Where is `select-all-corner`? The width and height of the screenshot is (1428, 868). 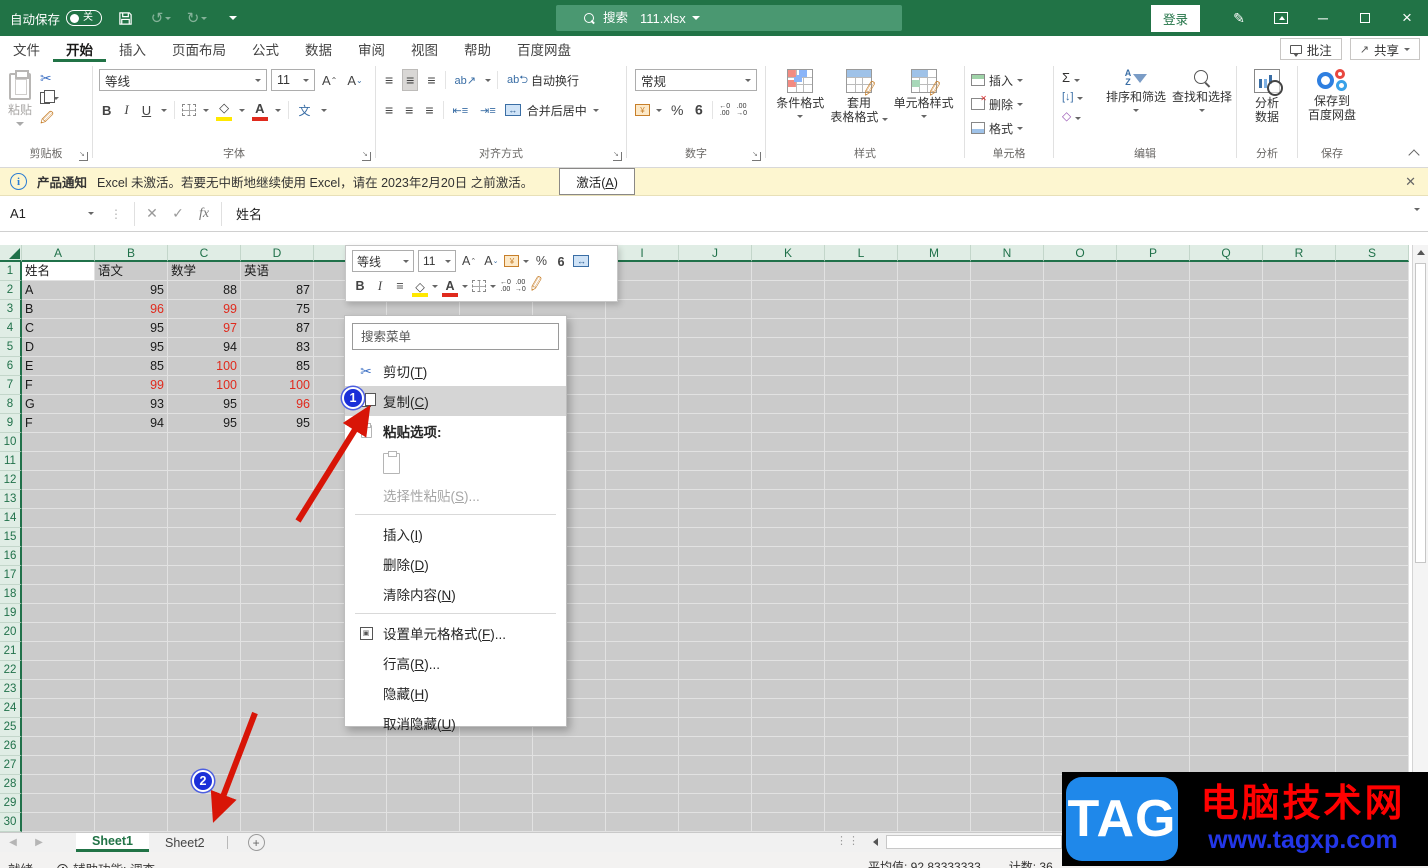
select-all-corner is located at coordinates (11, 253).